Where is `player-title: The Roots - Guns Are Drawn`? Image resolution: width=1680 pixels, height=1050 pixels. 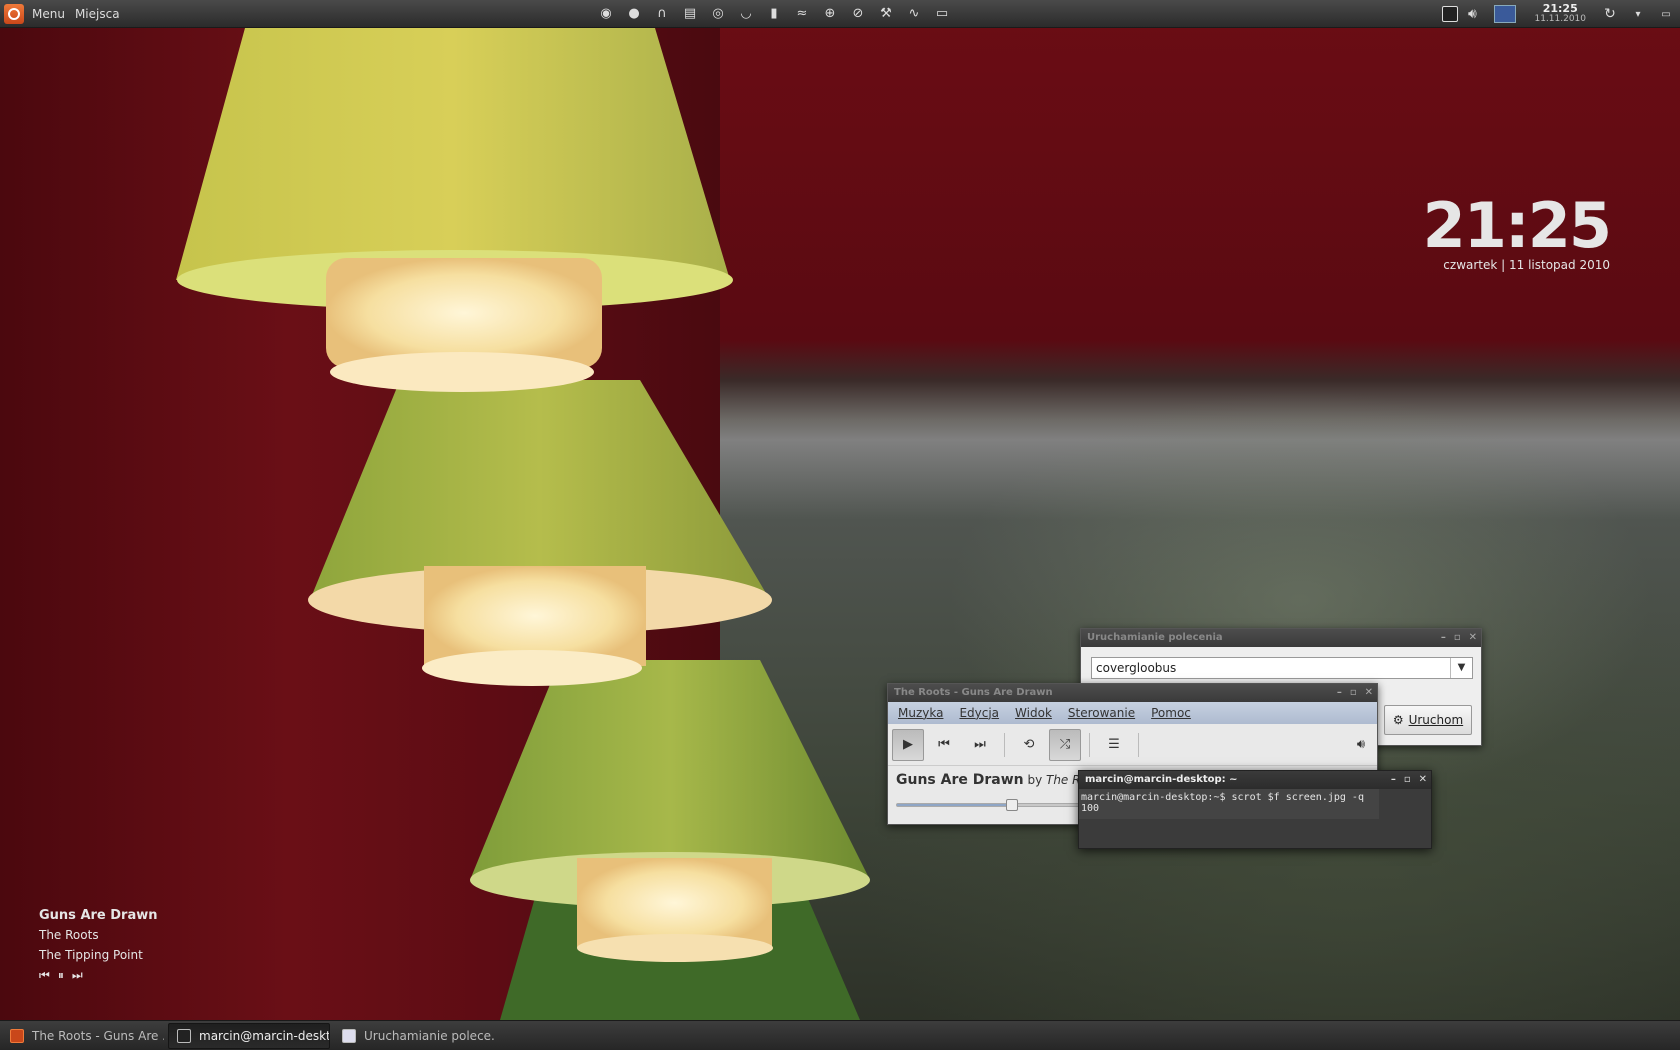 player-title: The Roots - Guns Are Drawn is located at coordinates (973, 692).